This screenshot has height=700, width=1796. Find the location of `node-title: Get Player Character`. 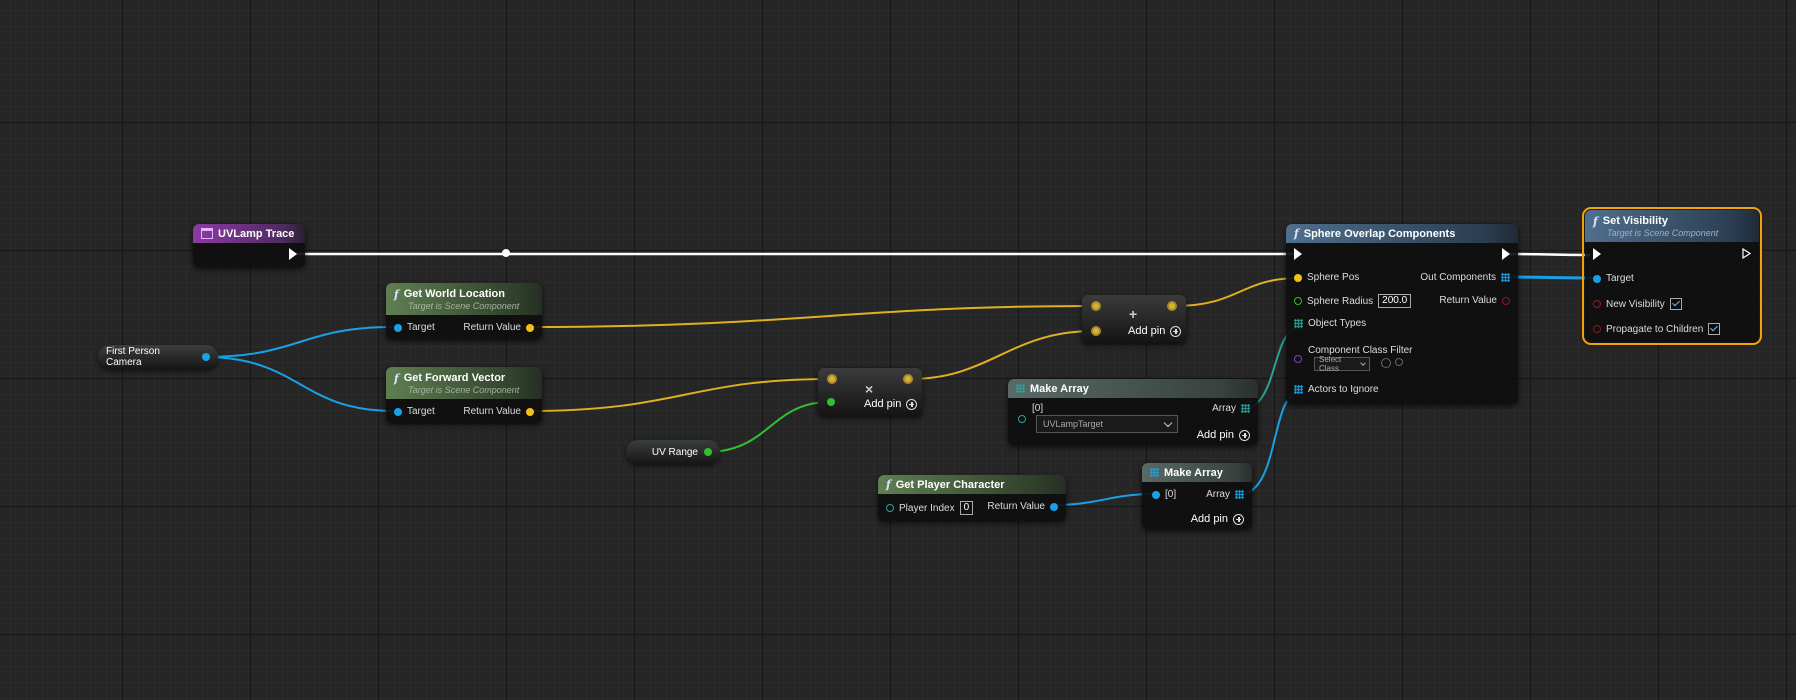

node-title: Get Player Character is located at coordinates (950, 484).